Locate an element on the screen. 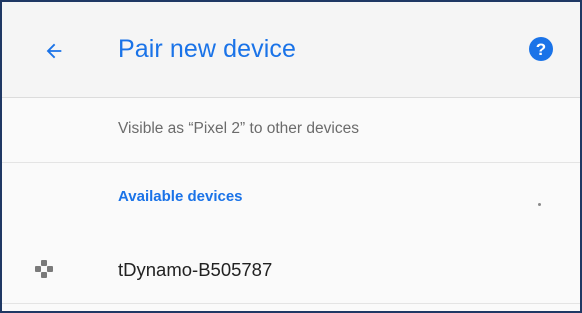 Image resolution: width=582 pixels, height=313 pixels. scanning-progress-indicator is located at coordinates (539, 204).